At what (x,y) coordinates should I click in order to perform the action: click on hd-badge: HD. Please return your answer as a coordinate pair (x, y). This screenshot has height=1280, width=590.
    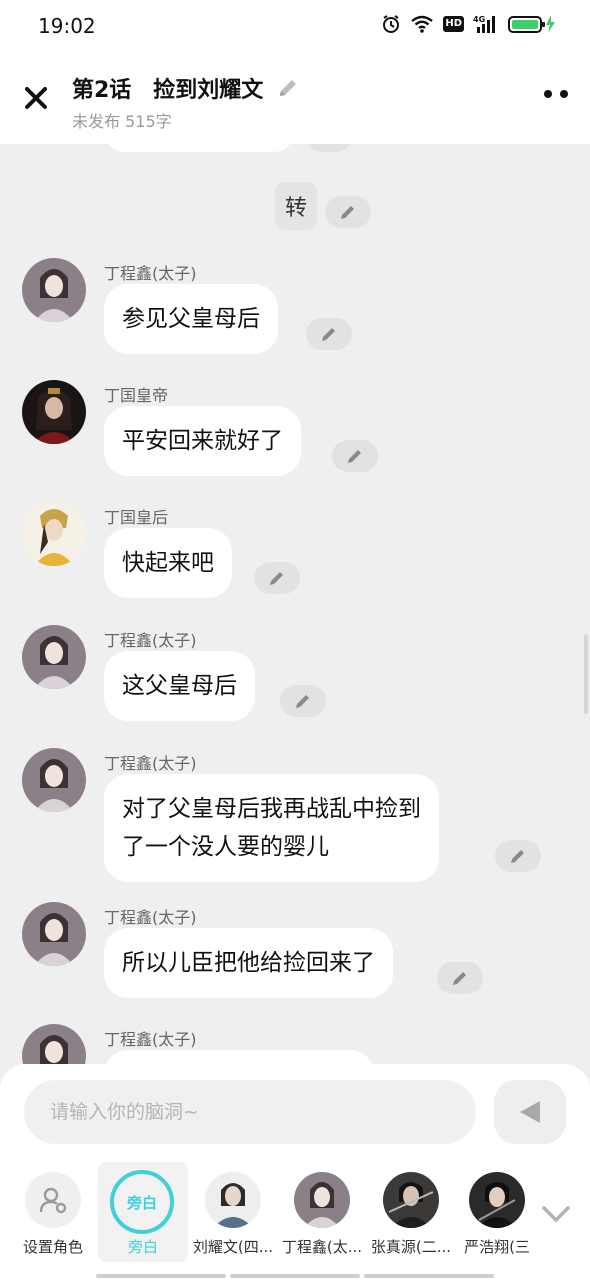
    Looking at the image, I should click on (453, 24).